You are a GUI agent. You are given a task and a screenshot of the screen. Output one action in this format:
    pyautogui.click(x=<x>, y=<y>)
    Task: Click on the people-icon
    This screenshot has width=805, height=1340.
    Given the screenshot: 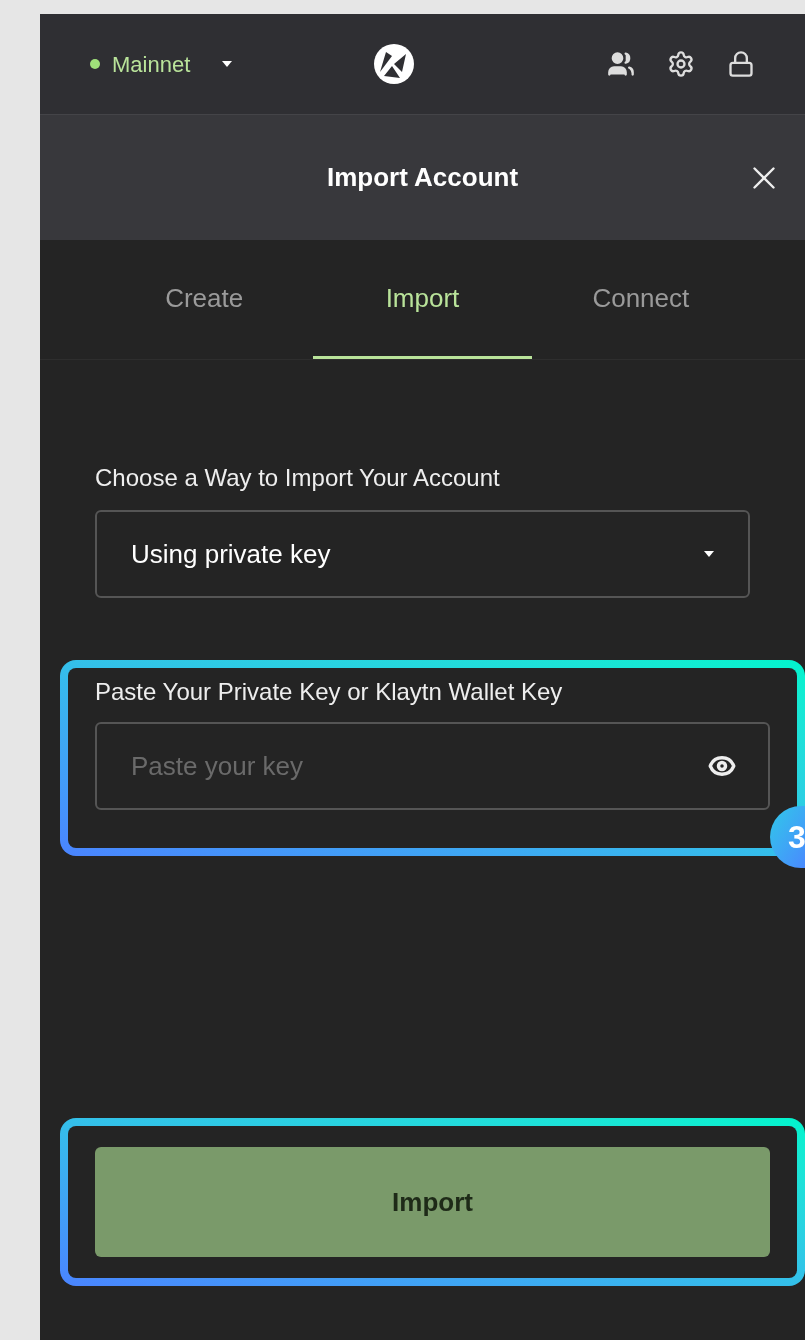 What is the action you would take?
    pyautogui.click(x=621, y=64)
    